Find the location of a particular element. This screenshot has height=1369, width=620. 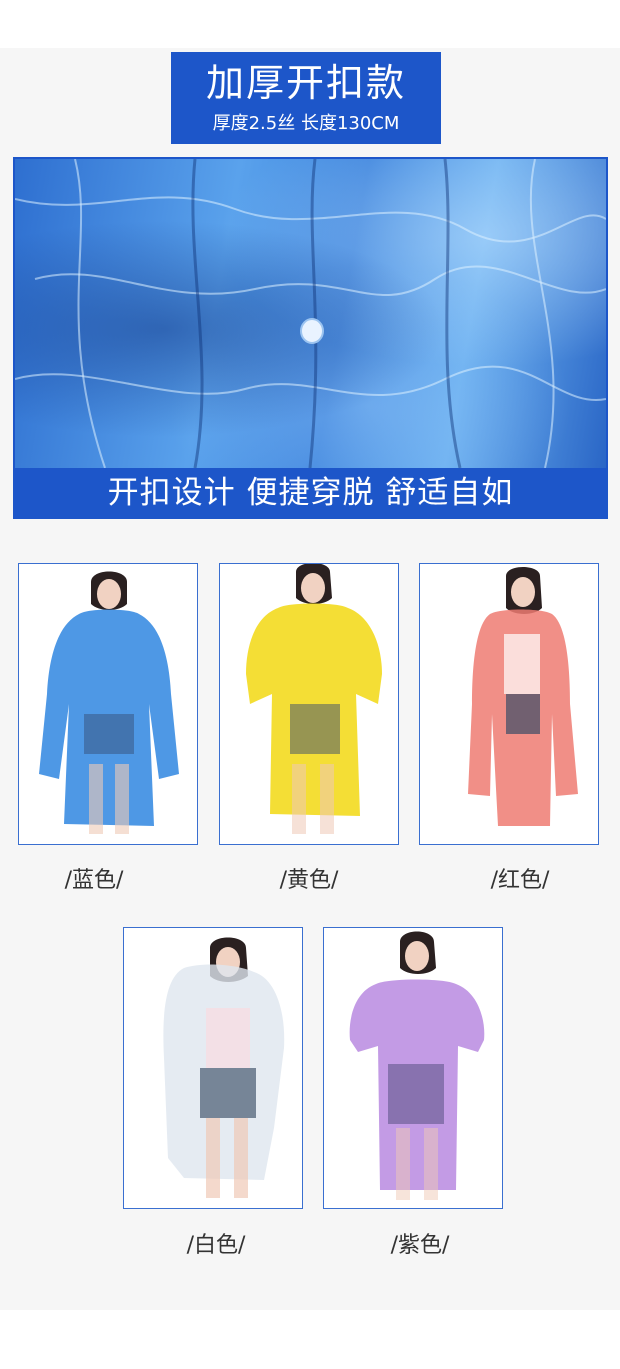

header-banner: 加厚开扣款 厚度2.5丝 长度130CM is located at coordinates (306, 98).